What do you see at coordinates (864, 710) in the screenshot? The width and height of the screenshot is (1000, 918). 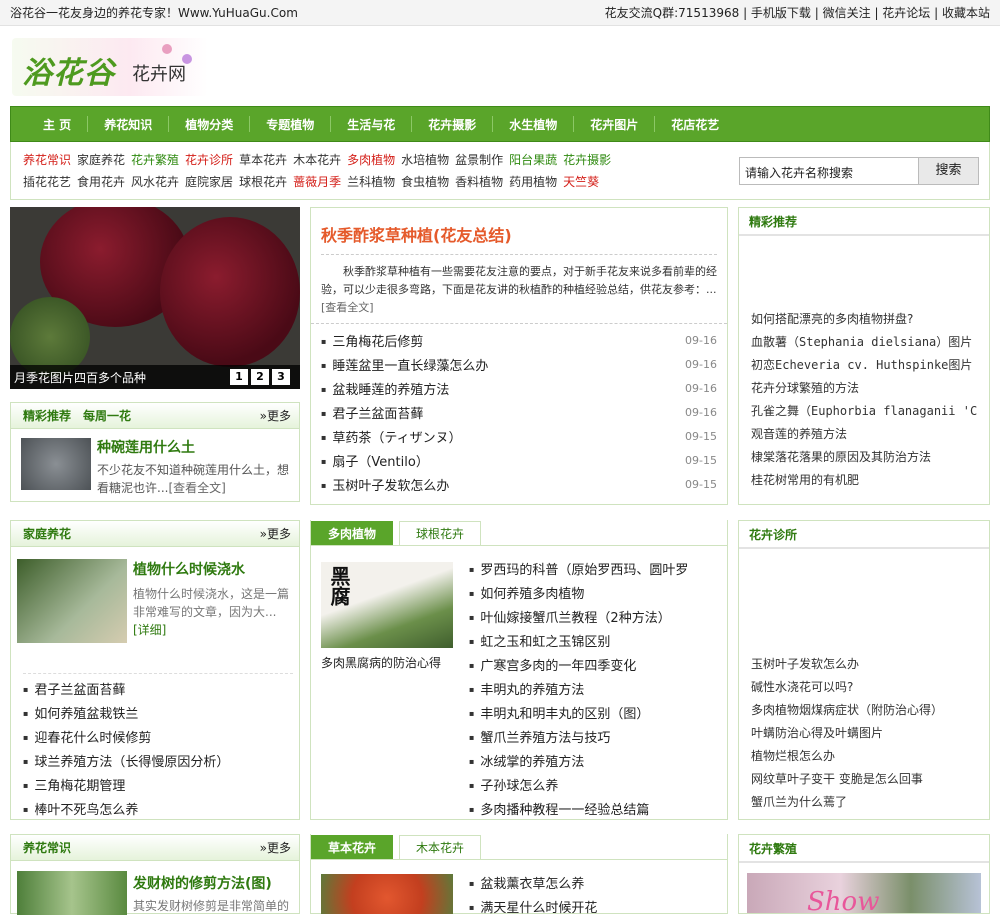 I see `clinic-item: 多肉植物烟煤病症状（附防治心得）` at bounding box center [864, 710].